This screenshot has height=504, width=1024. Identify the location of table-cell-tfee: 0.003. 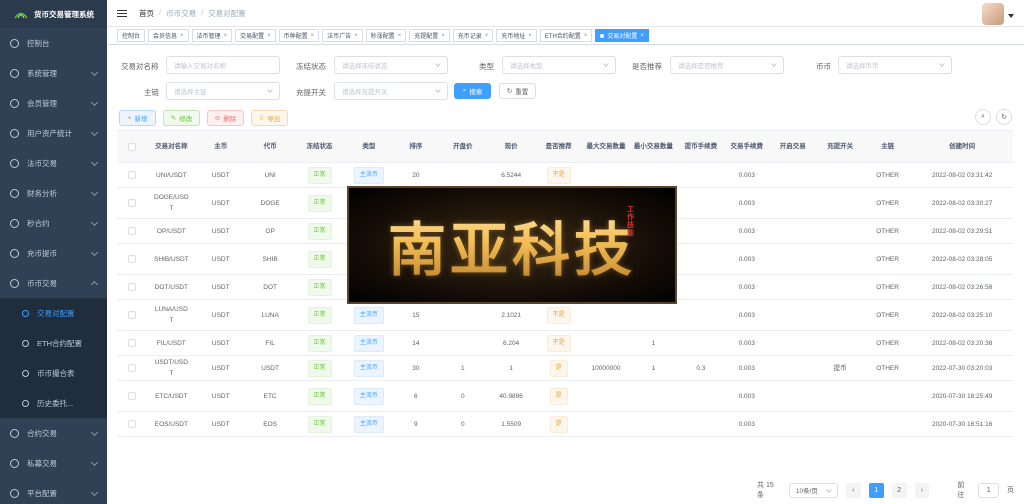
(747, 315).